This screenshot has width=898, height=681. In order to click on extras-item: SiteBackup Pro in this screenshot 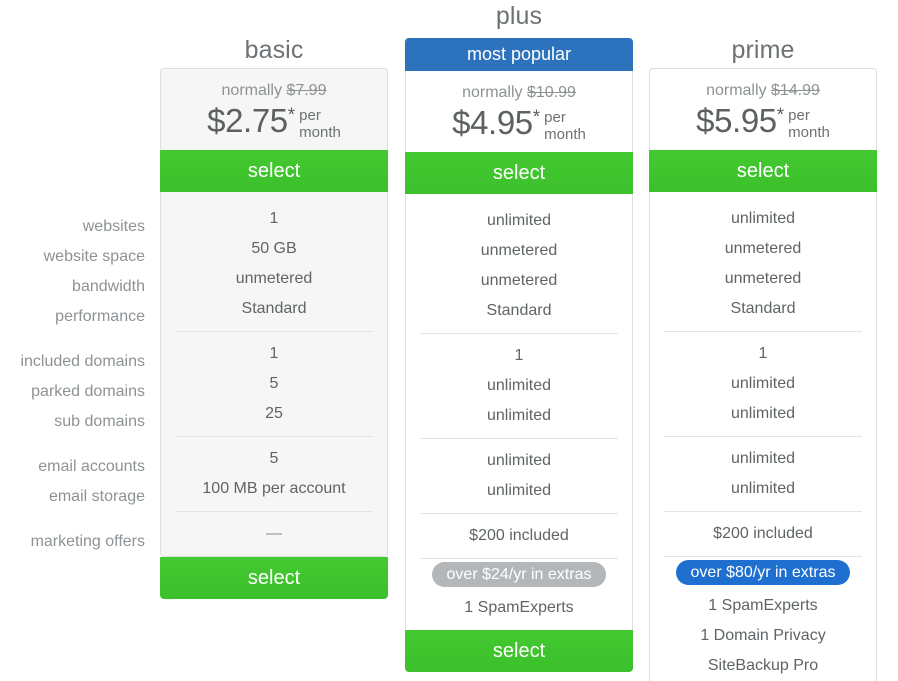, I will do `click(763, 665)`.